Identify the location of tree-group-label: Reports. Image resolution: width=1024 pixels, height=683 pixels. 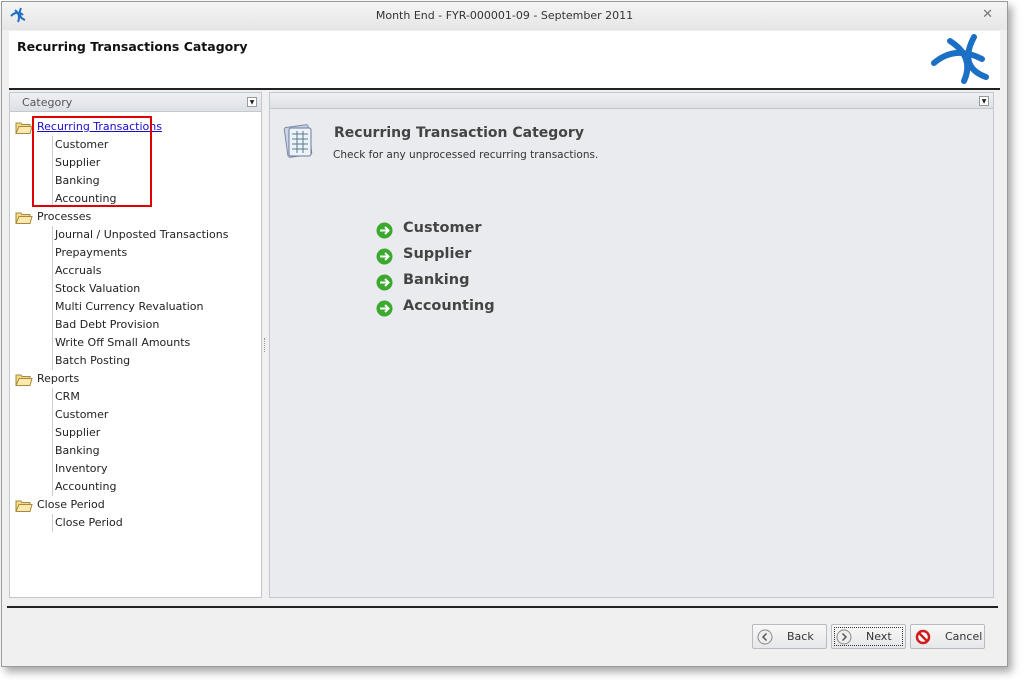
(58, 379).